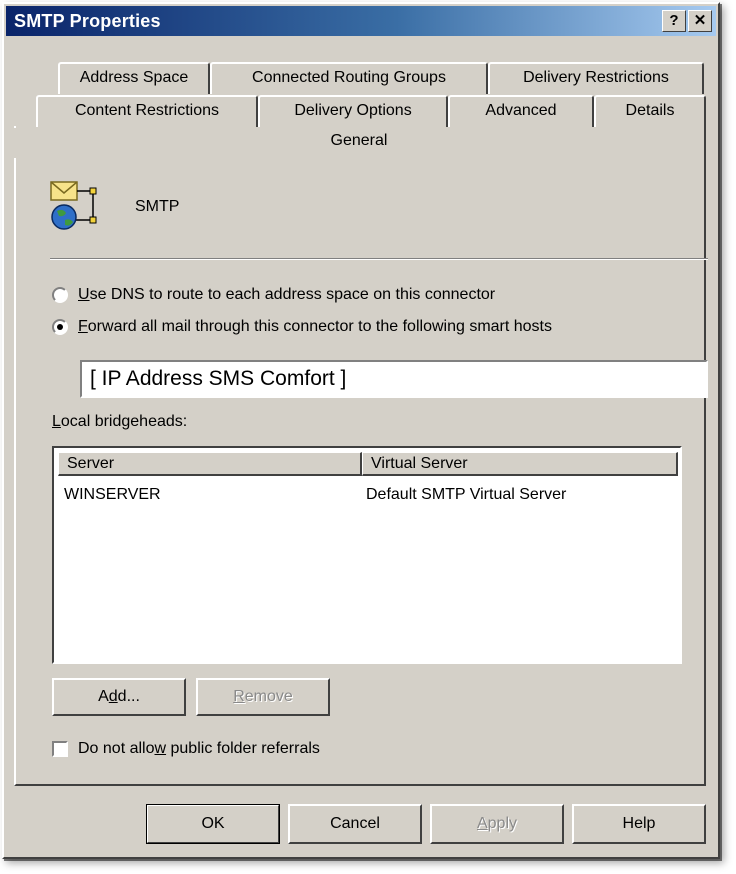 The height and width of the screenshot is (874, 736). I want to click on radio-button-checked, so click(60, 327).